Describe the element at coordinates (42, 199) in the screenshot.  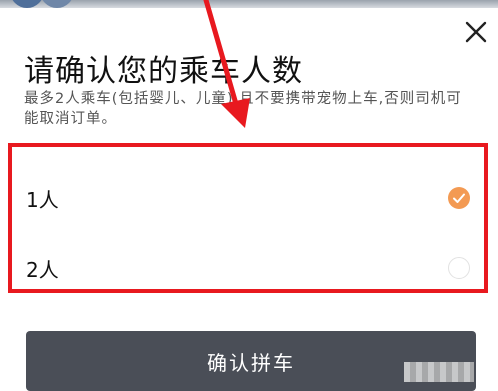
I see `option-label: 1人` at that location.